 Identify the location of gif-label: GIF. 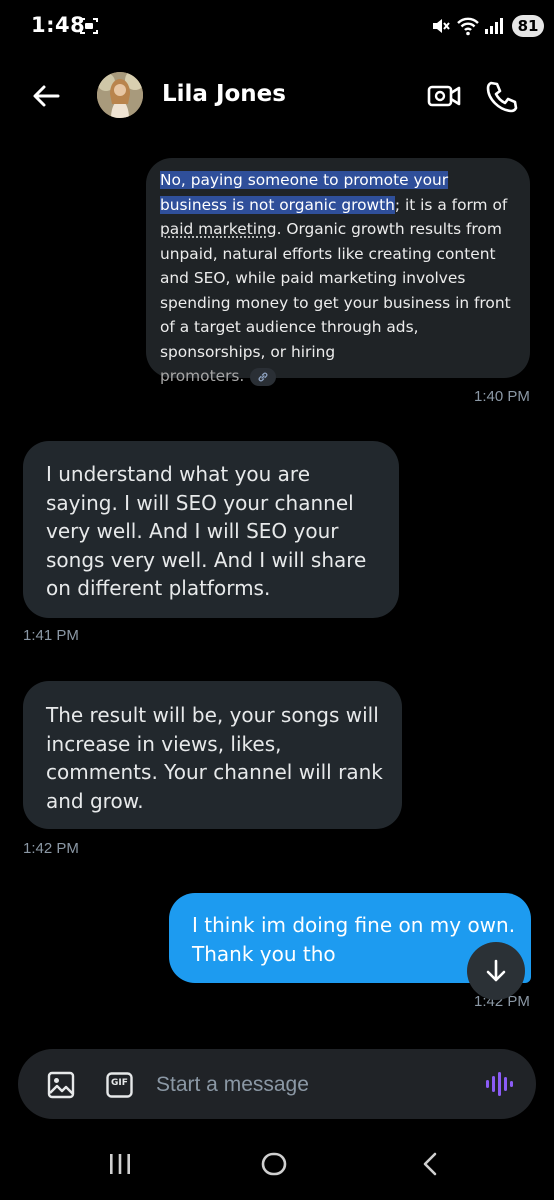
(119, 1083).